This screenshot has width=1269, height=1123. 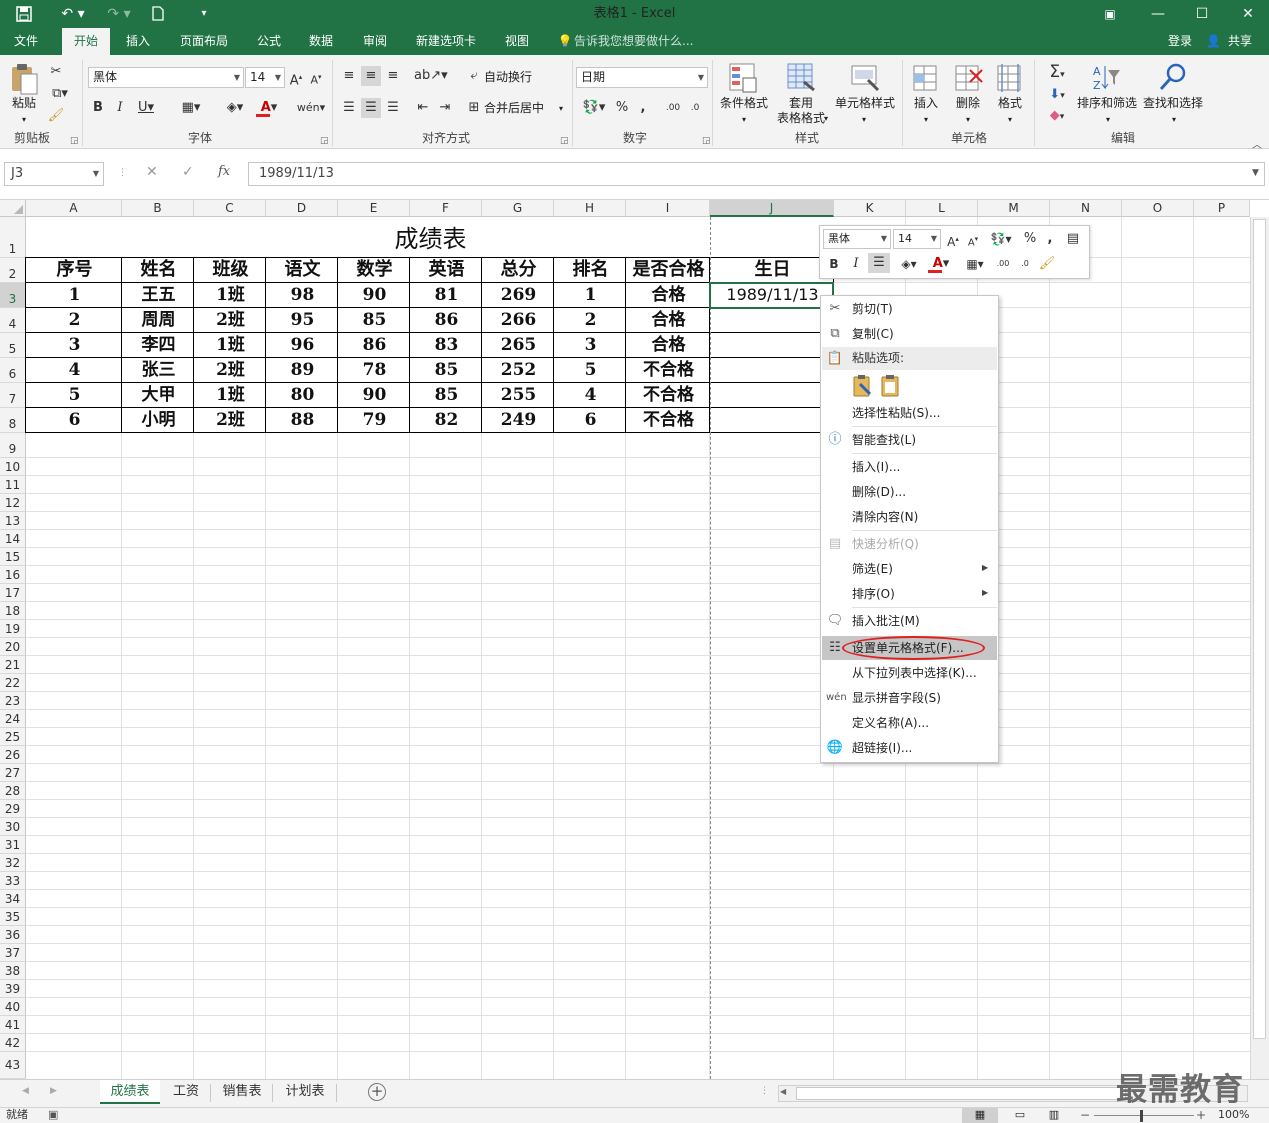 I want to click on normal-view-icon: ▦, so click(x=980, y=1115).